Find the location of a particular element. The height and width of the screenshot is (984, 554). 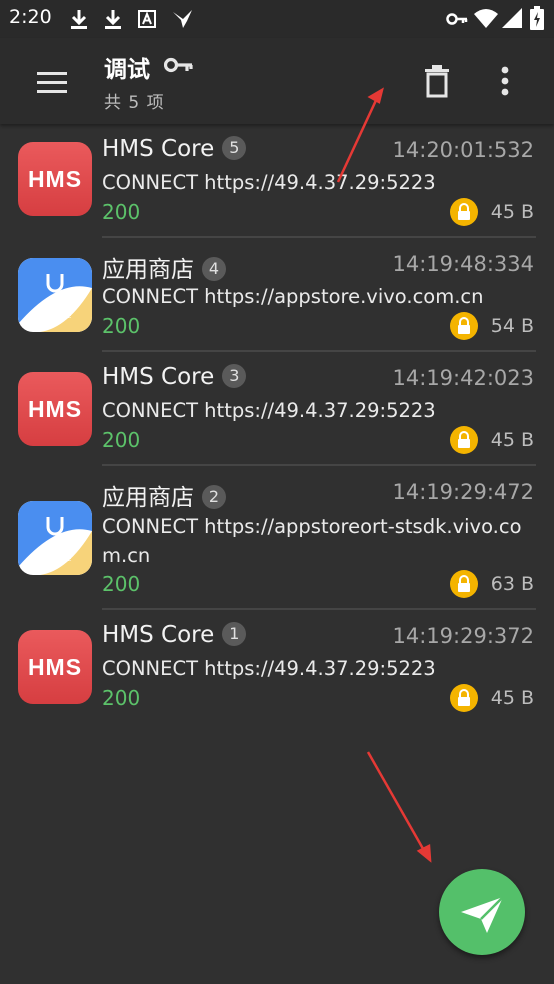

status-bar: 2:20 is located at coordinates (277, 19).